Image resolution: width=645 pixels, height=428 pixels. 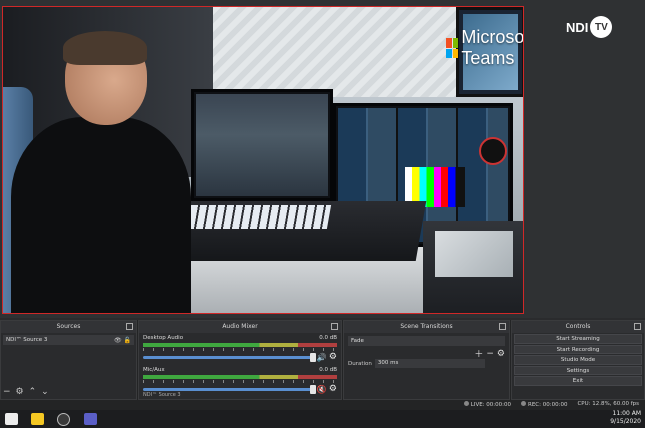 I want to click on teams-logo: Microsoft Teams, so click(x=485, y=48).